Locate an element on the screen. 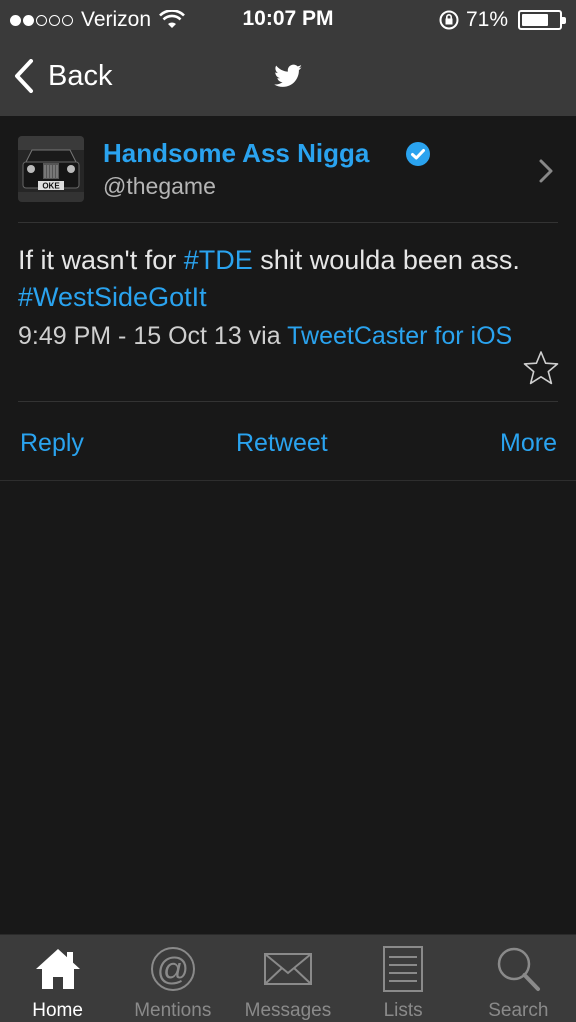 The width and height of the screenshot is (576, 1022). more-button: More is located at coordinates (528, 443).